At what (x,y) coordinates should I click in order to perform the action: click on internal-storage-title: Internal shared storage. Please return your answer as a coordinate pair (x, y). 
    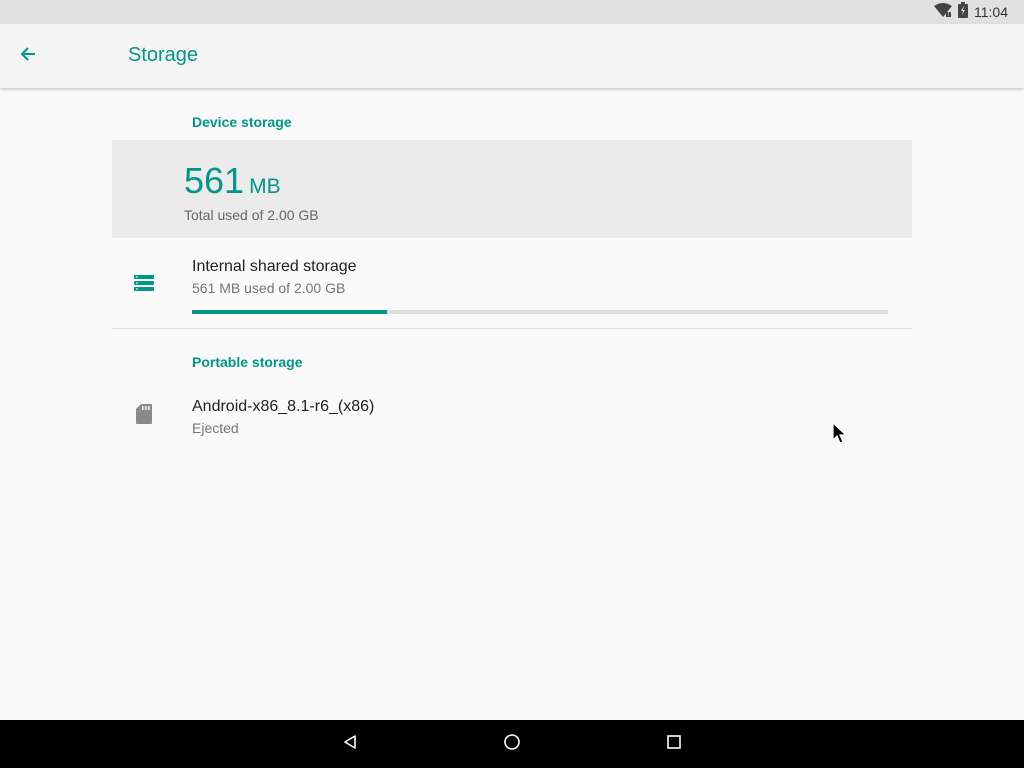
    Looking at the image, I should click on (274, 266).